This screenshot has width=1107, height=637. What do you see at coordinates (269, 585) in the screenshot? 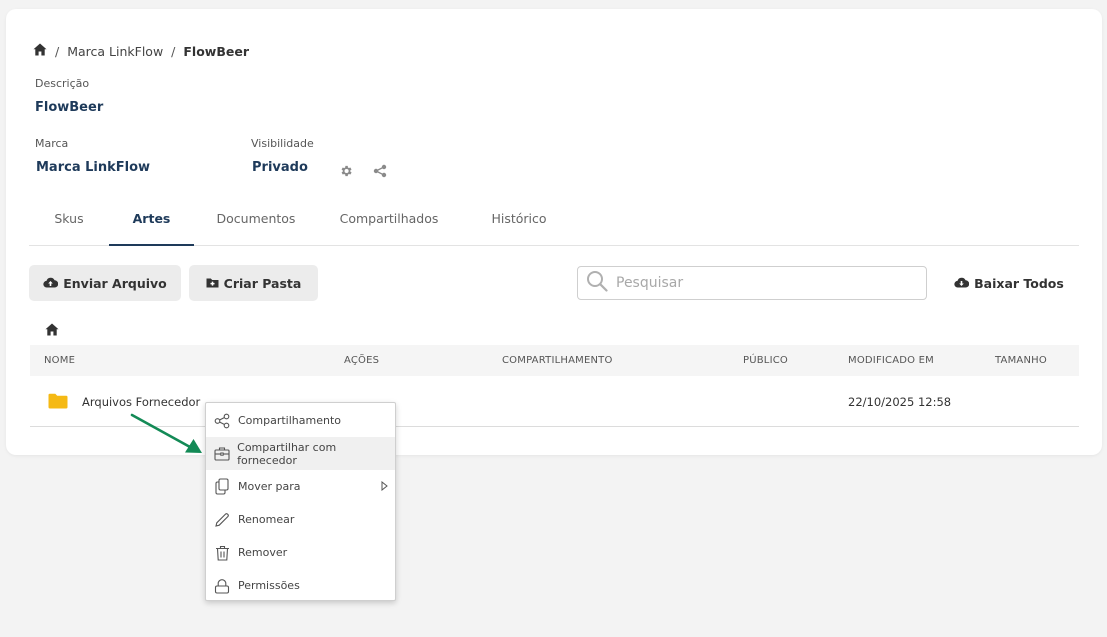
I see `menu-item-label: Permissões` at bounding box center [269, 585].